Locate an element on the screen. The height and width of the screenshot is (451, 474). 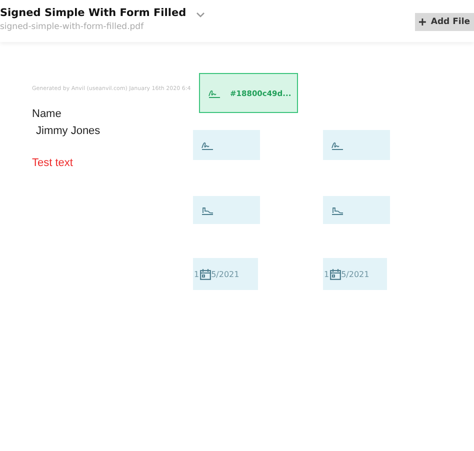
add-file-button: Add File is located at coordinates (444, 22).